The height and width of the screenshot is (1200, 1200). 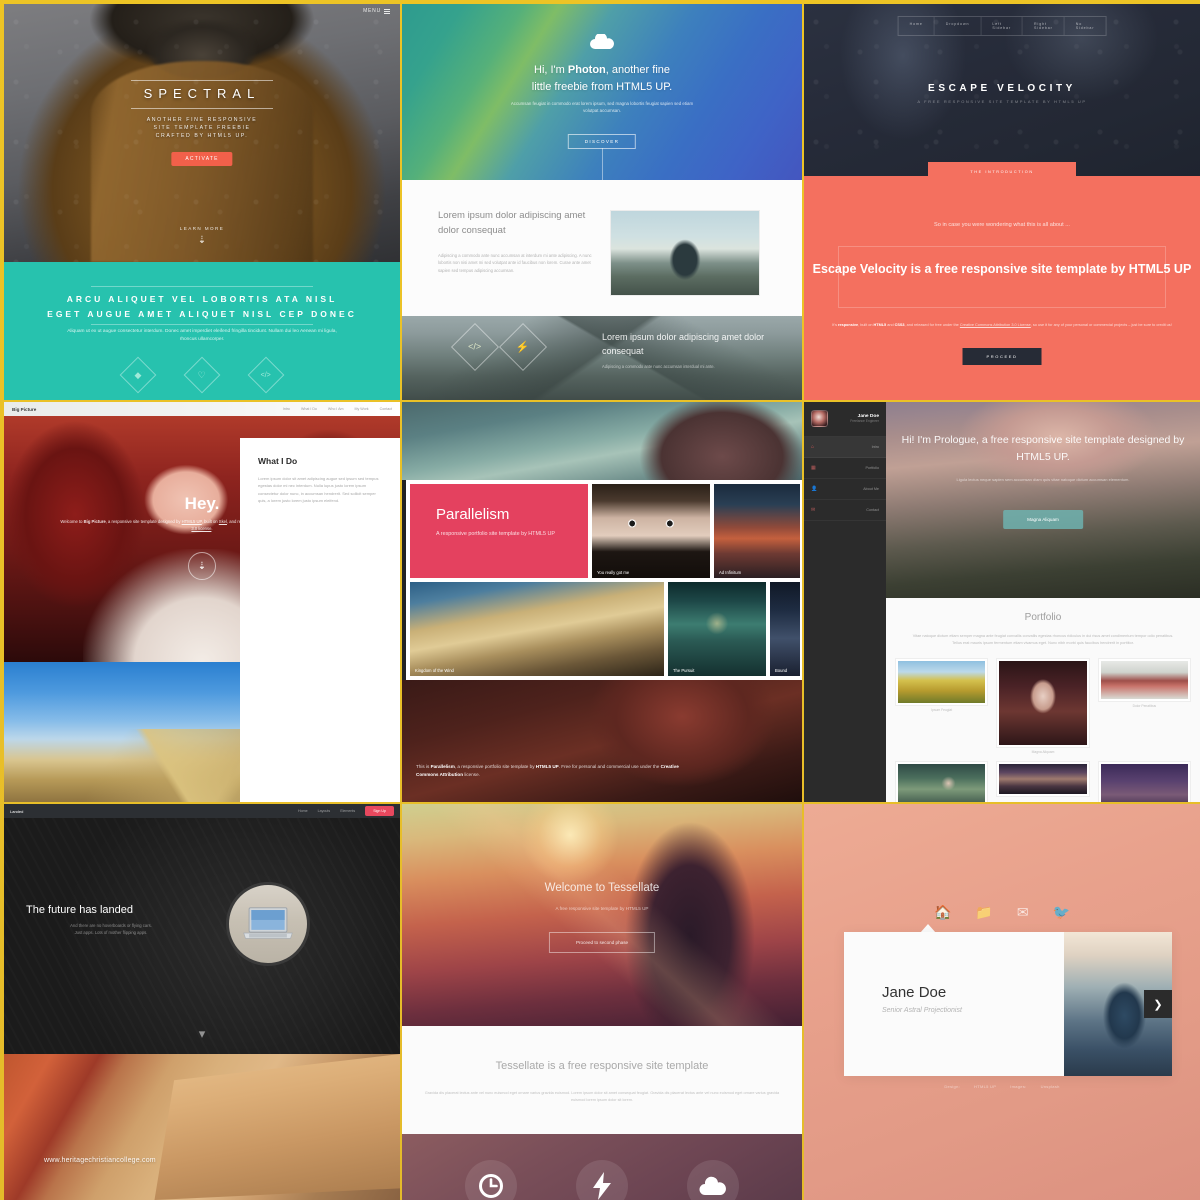 What do you see at coordinates (814, 489) in the screenshot?
I see `user-icon: 👤` at bounding box center [814, 489].